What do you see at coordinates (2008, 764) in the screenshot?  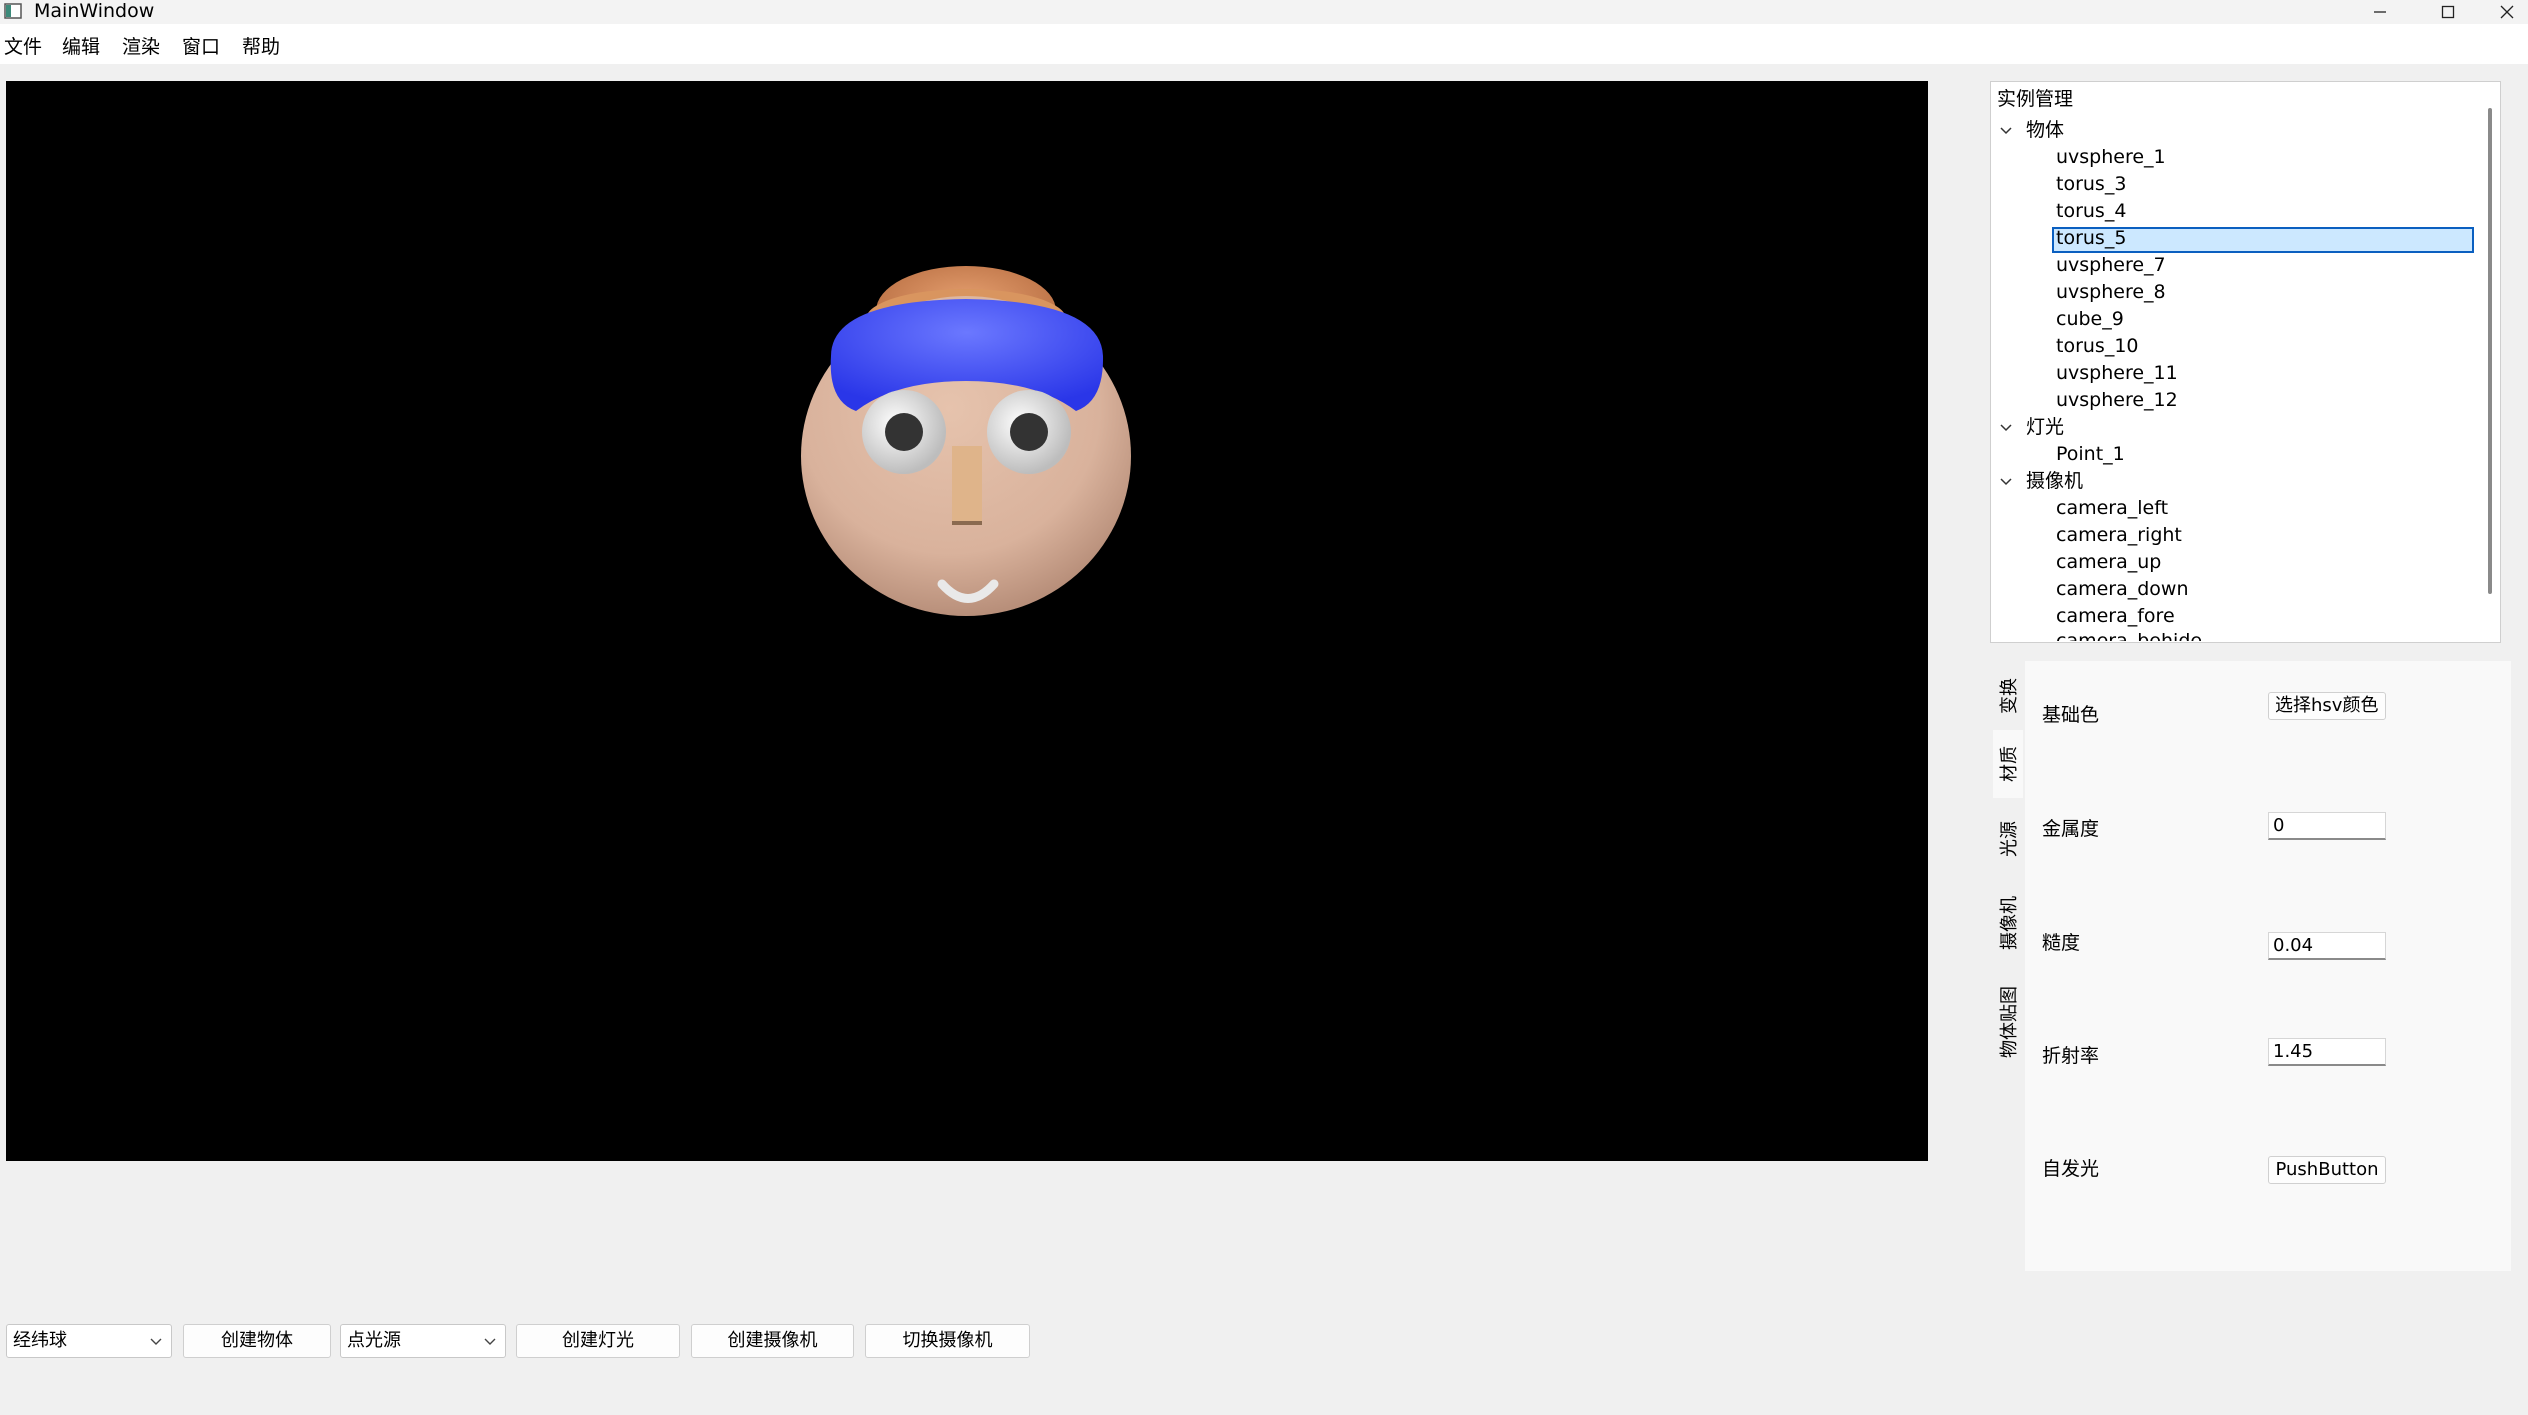 I see `tab-material: 材质` at bounding box center [2008, 764].